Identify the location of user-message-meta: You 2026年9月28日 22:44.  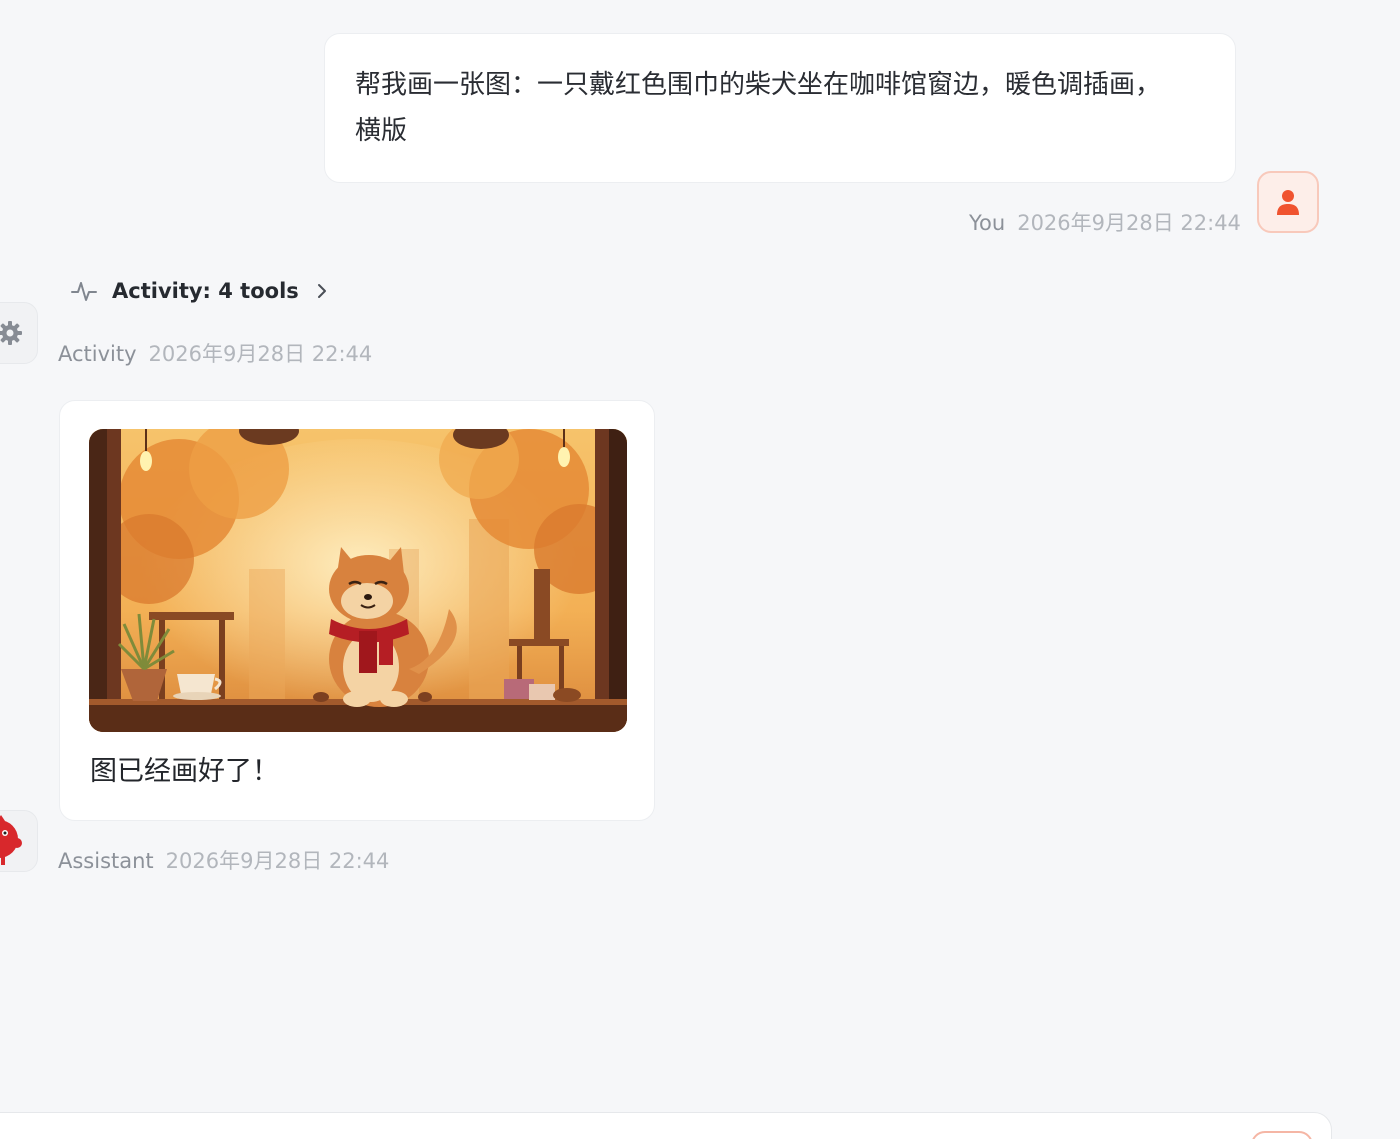
(1105, 222).